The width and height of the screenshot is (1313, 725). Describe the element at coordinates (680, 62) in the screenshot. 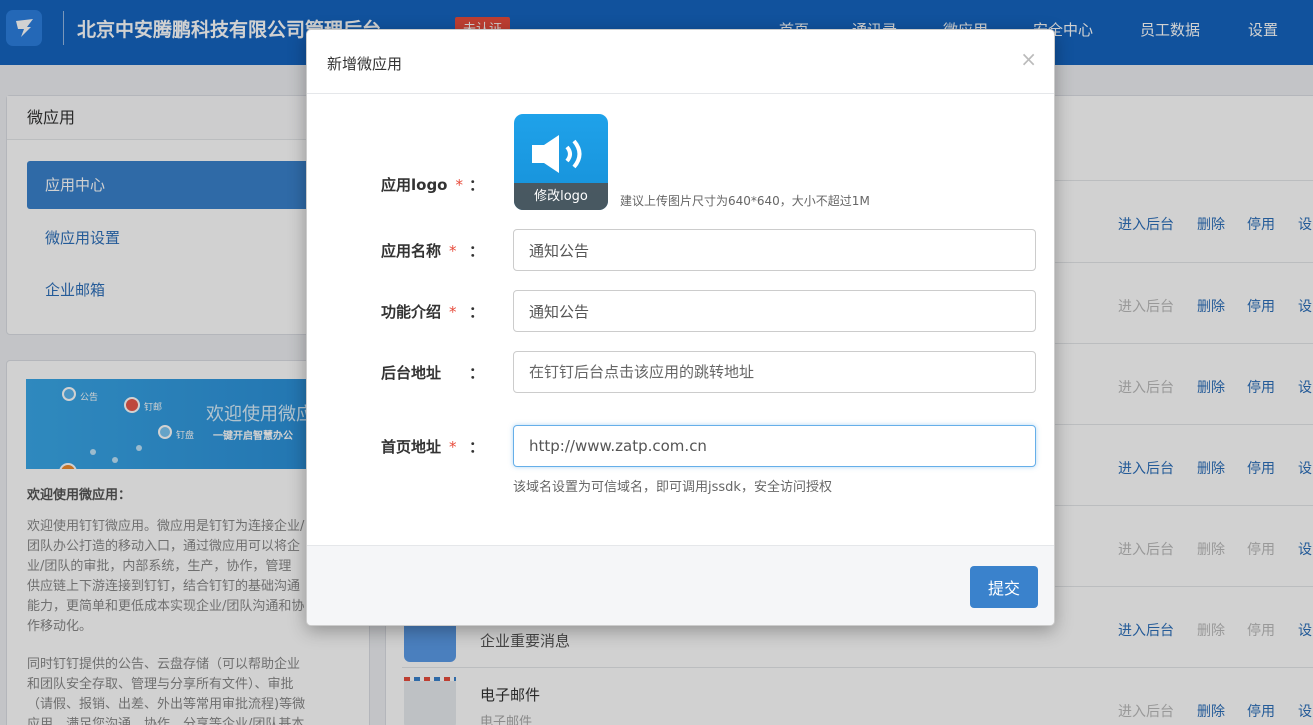

I see `dialog-header: 新增微应用 ×` at that location.